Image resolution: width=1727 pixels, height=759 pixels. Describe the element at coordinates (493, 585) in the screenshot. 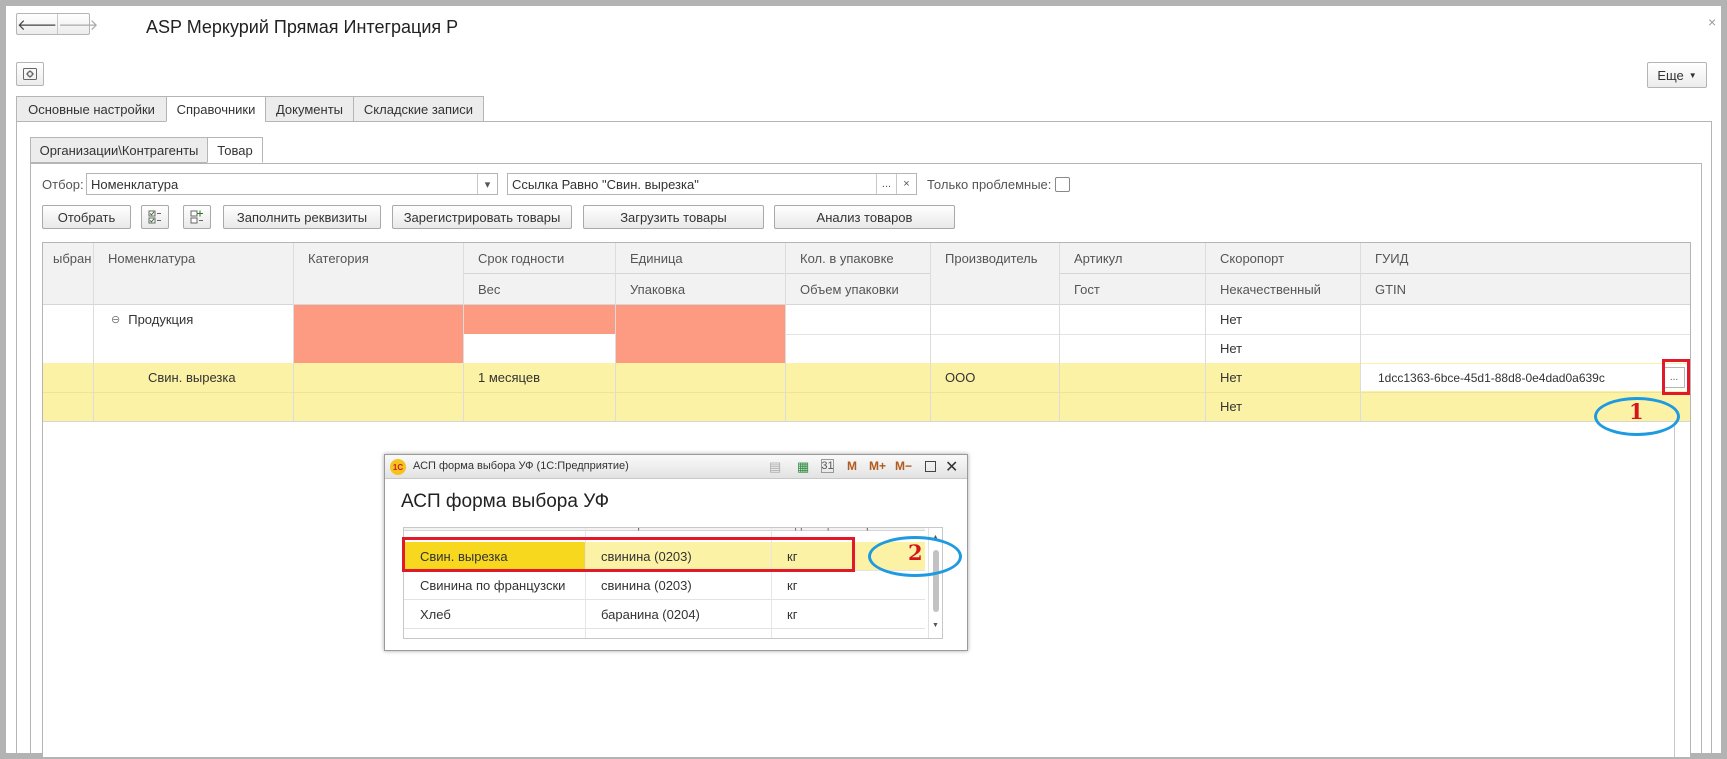

I see `item-name: Свинина по французски` at that location.